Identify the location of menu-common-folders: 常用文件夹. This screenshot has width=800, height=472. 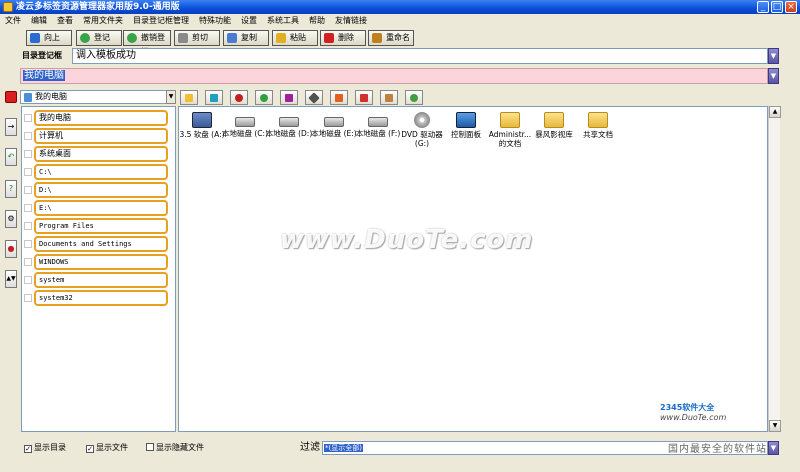
(103, 21).